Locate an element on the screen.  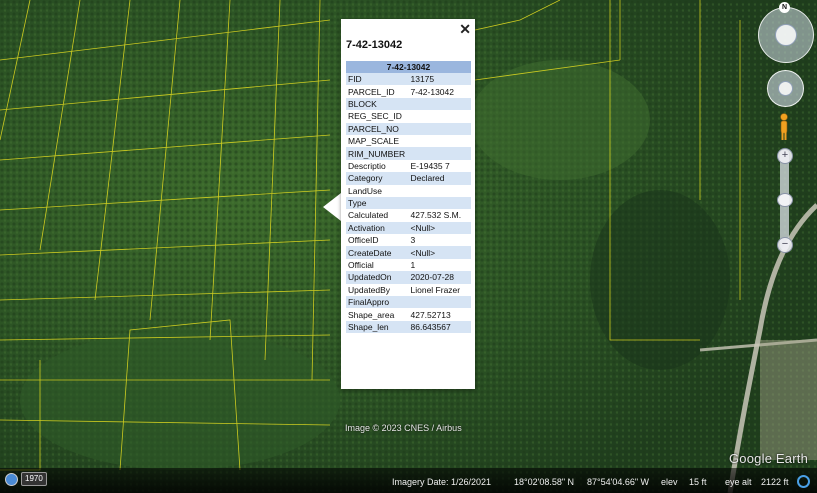
table-row: PARCEL_NO is located at coordinates (408, 128).